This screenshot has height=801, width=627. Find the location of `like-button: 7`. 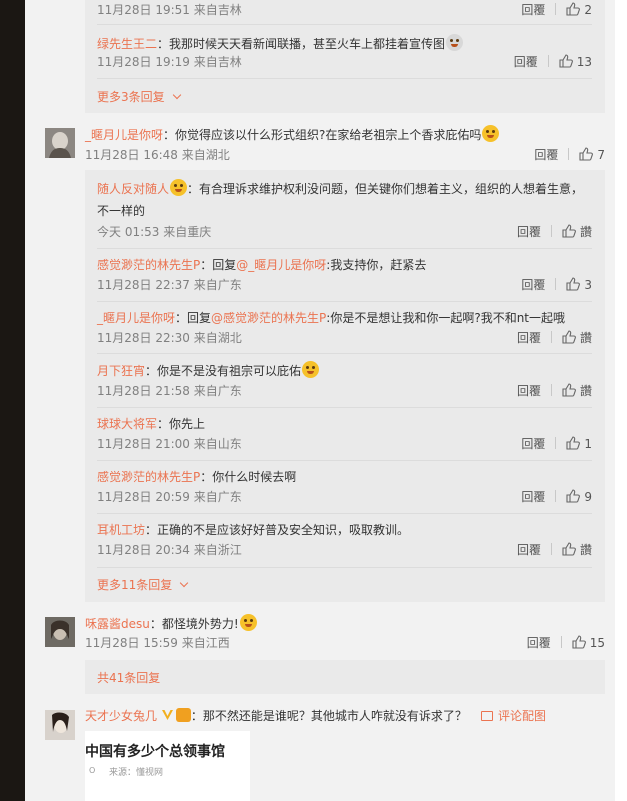

like-button: 7 is located at coordinates (592, 154).